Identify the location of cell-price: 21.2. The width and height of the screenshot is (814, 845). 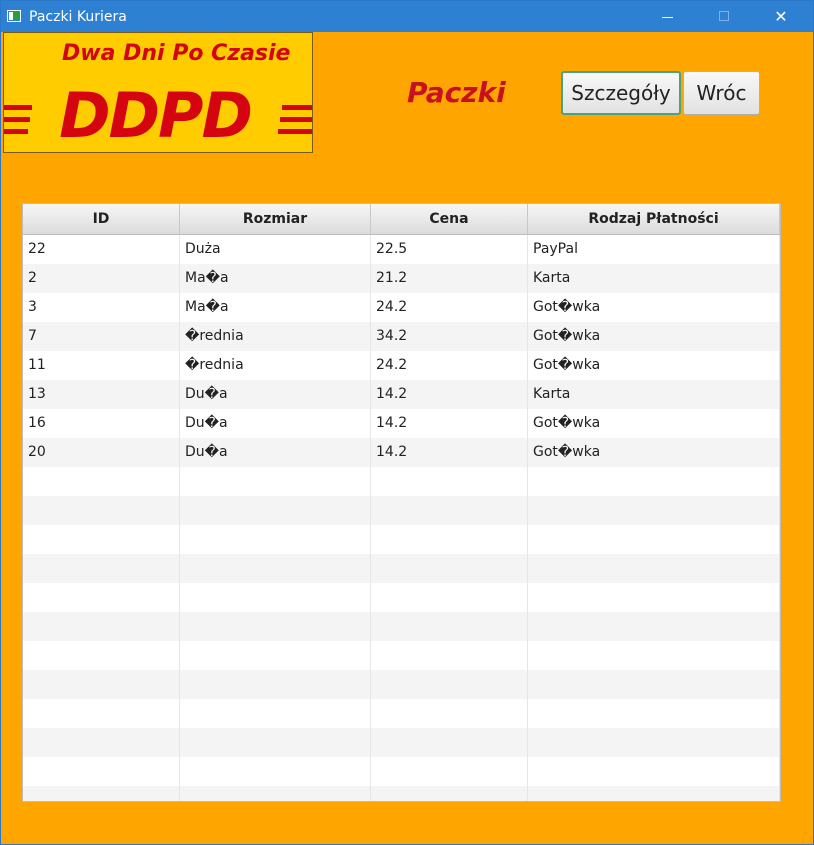
(449, 278).